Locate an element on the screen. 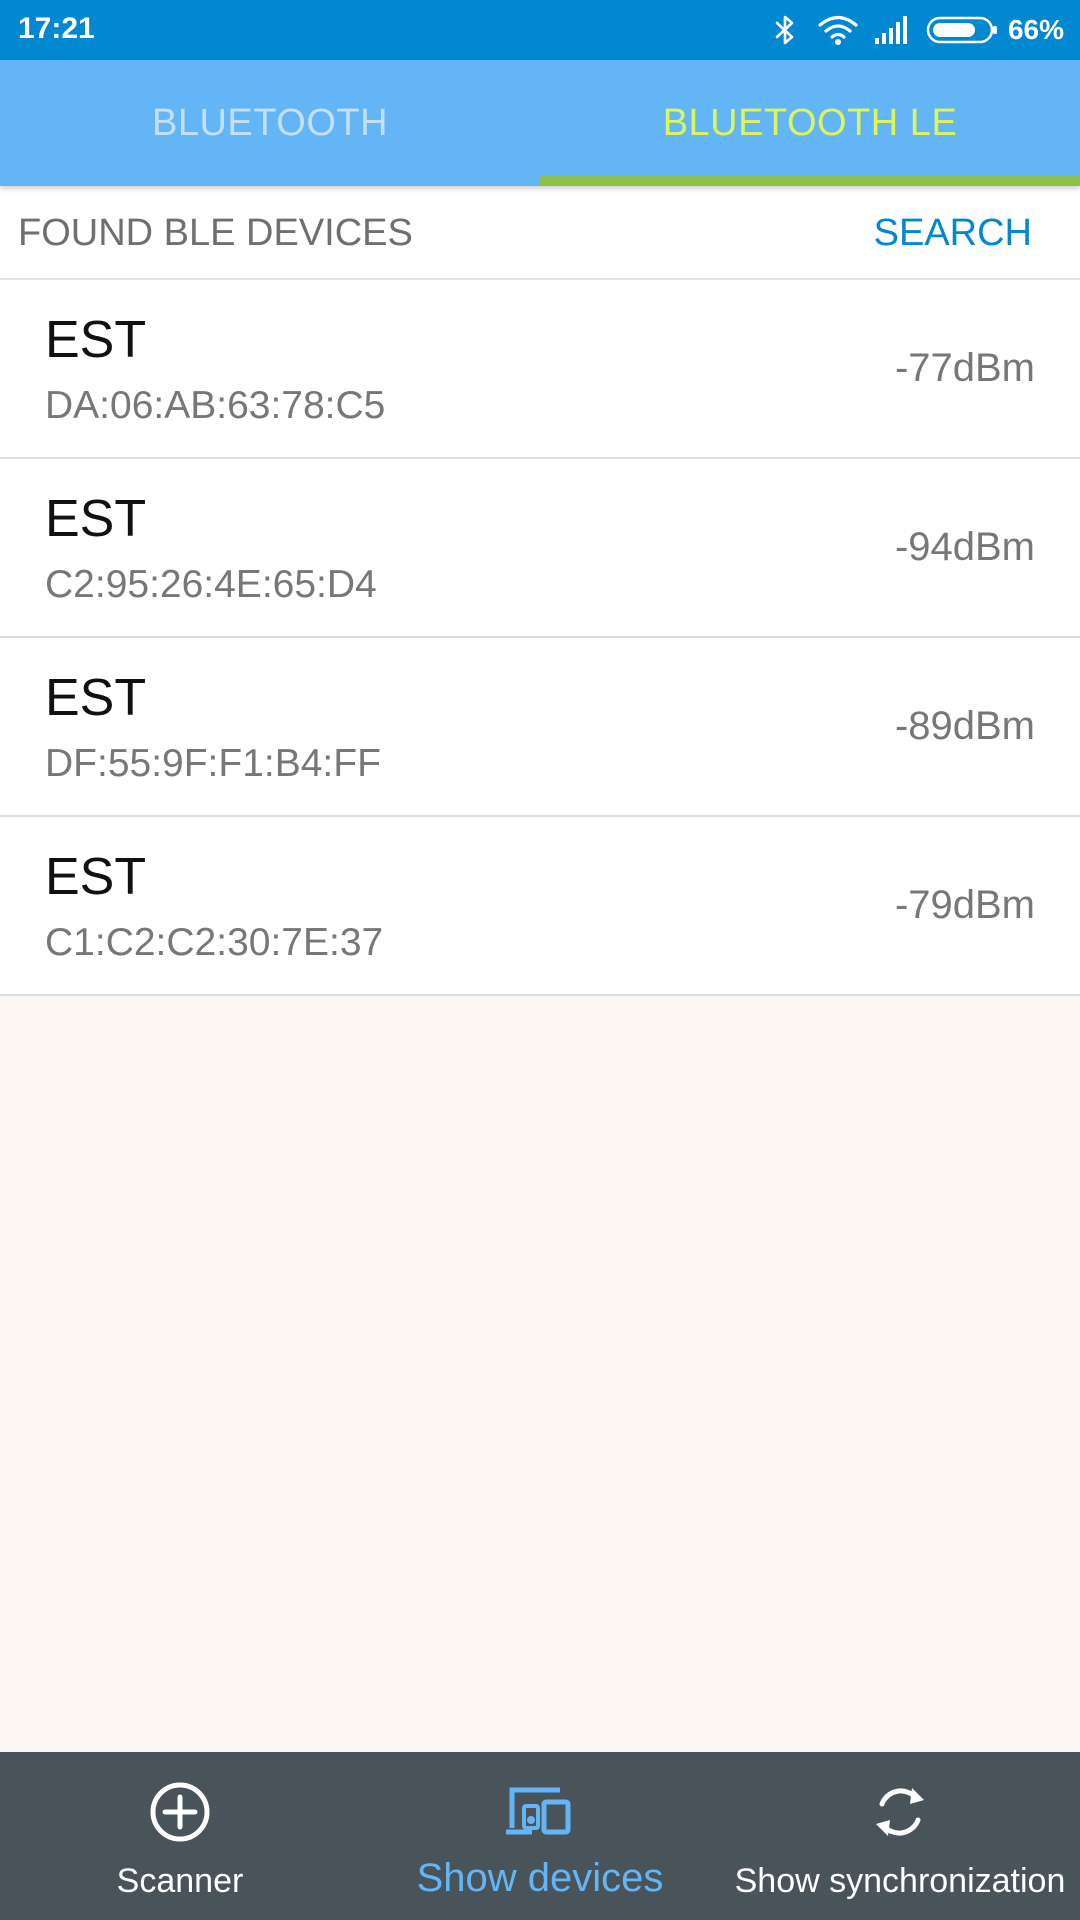 Image resolution: width=1080 pixels, height=1920 pixels. signal-icon is located at coordinates (892, 30).